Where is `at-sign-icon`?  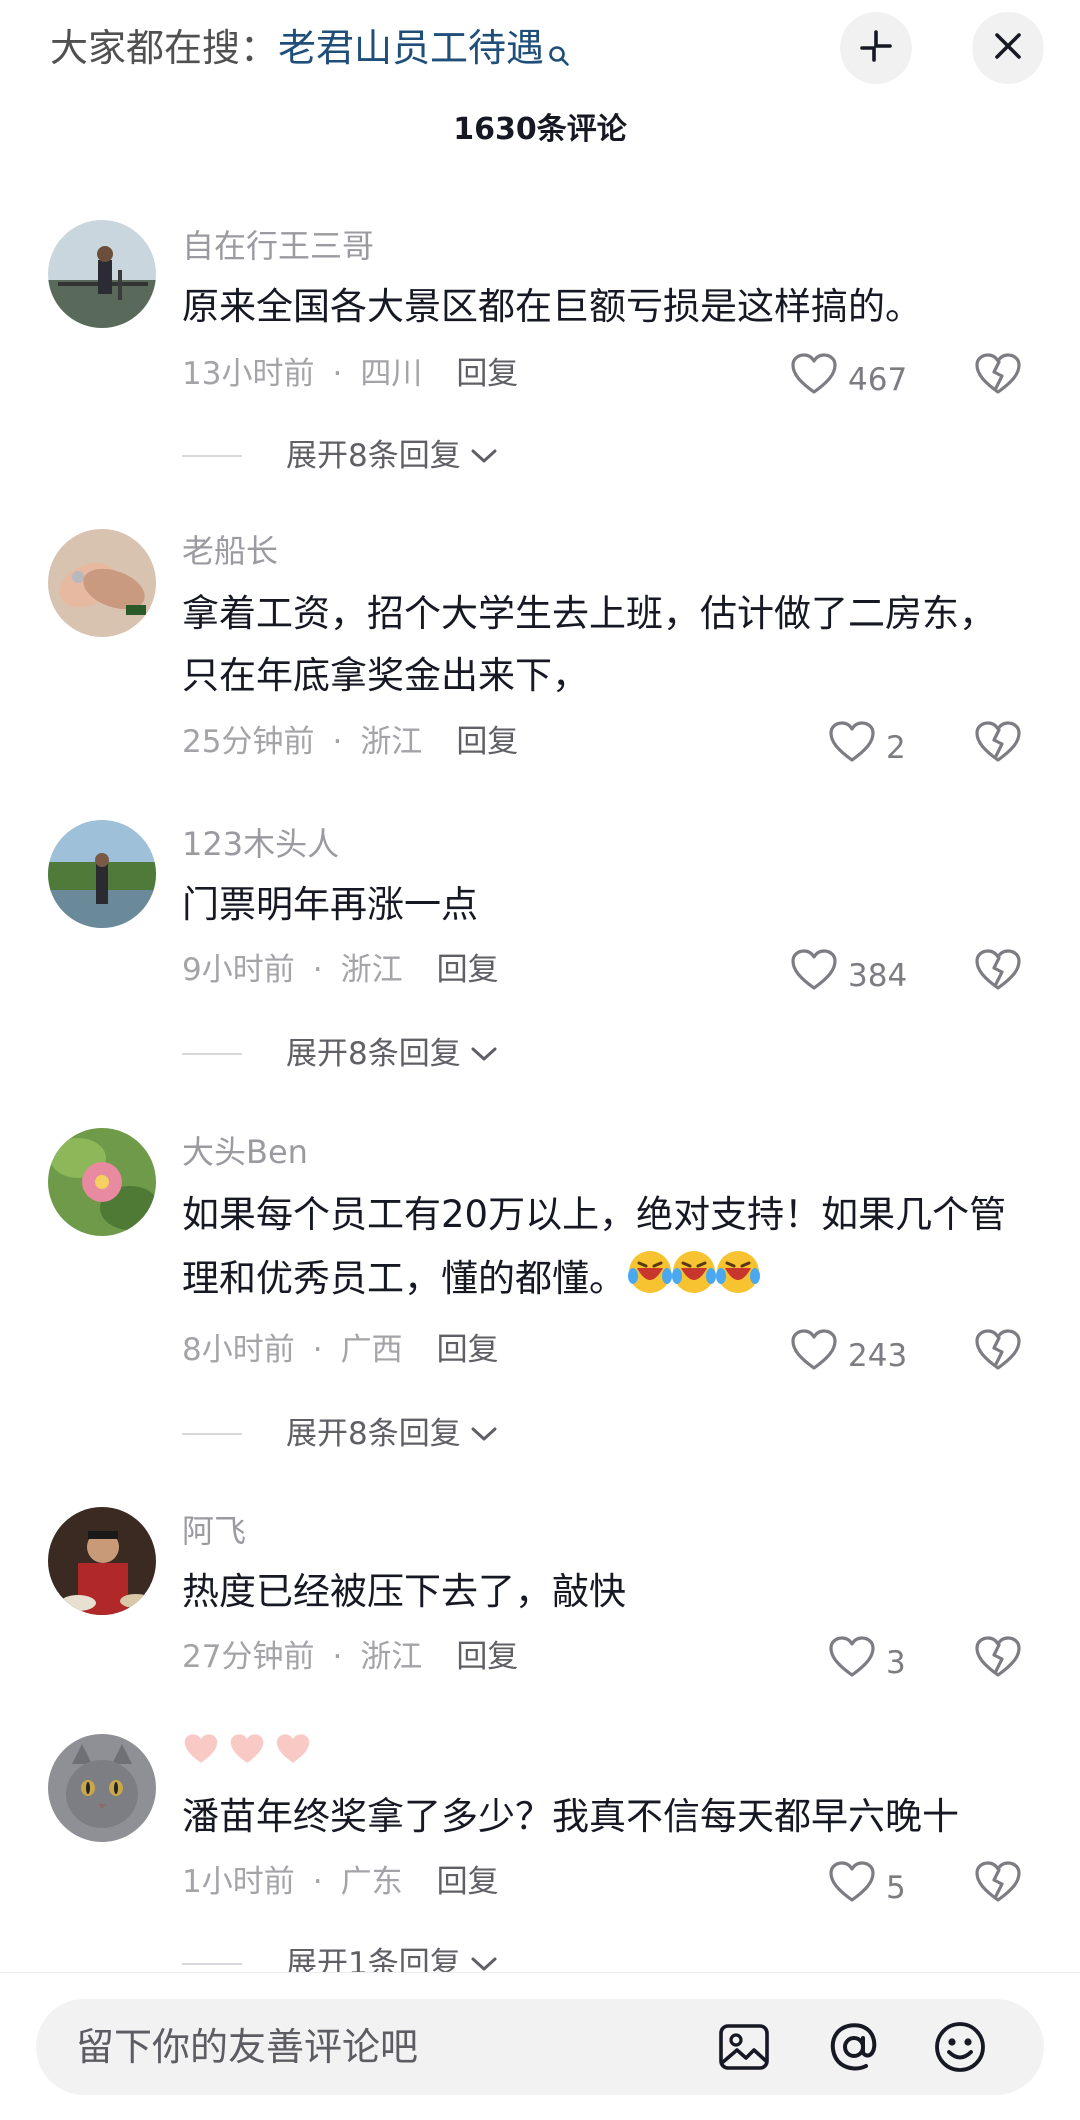
at-sign-icon is located at coordinates (854, 2047).